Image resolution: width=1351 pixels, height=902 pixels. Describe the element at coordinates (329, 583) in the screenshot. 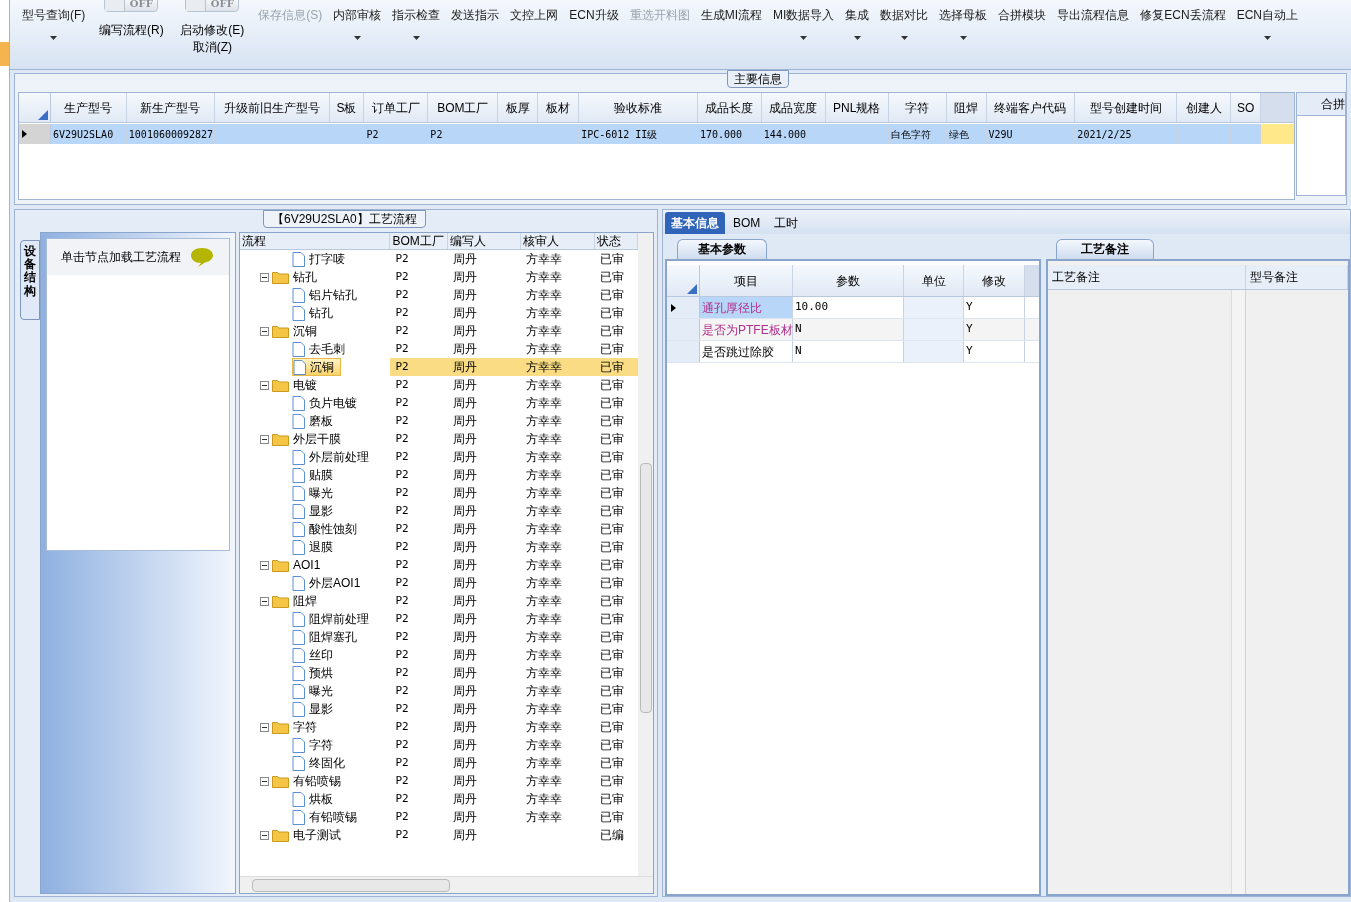

I see `tree-item: 外层AOI1` at that location.